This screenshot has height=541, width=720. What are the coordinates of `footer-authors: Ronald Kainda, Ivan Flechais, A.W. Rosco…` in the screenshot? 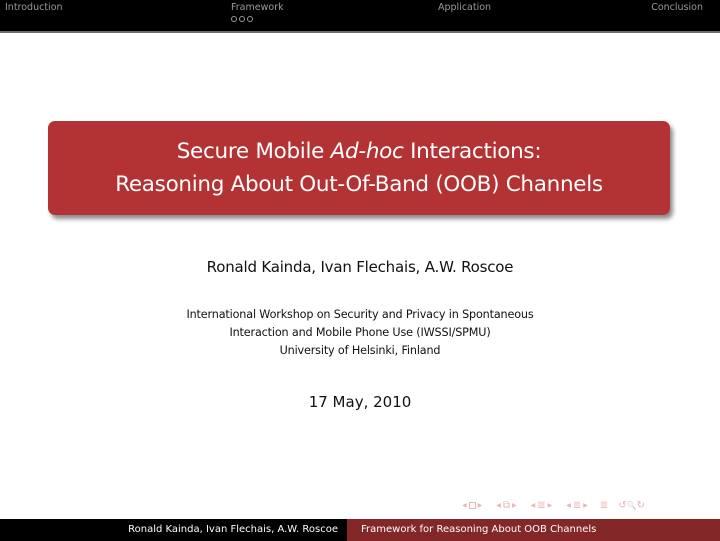 It's located at (173, 530).